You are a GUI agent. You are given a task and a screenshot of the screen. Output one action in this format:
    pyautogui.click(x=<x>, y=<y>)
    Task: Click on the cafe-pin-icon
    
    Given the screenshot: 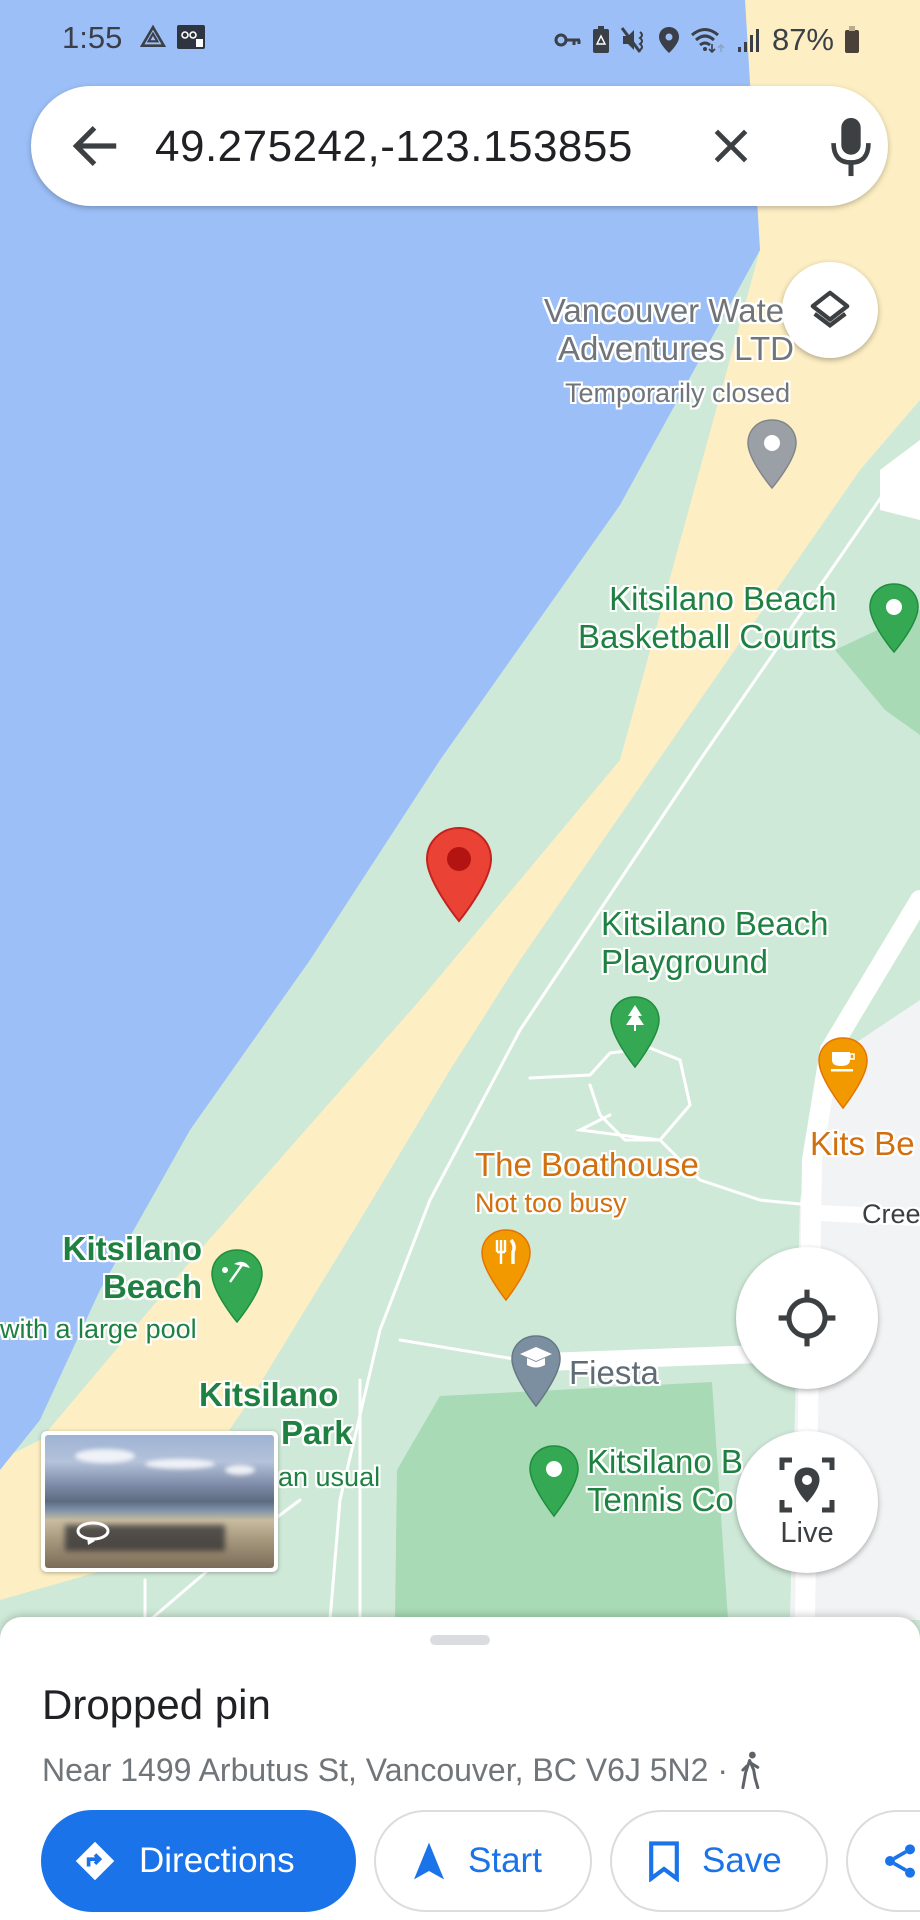 What is the action you would take?
    pyautogui.click(x=843, y=1073)
    